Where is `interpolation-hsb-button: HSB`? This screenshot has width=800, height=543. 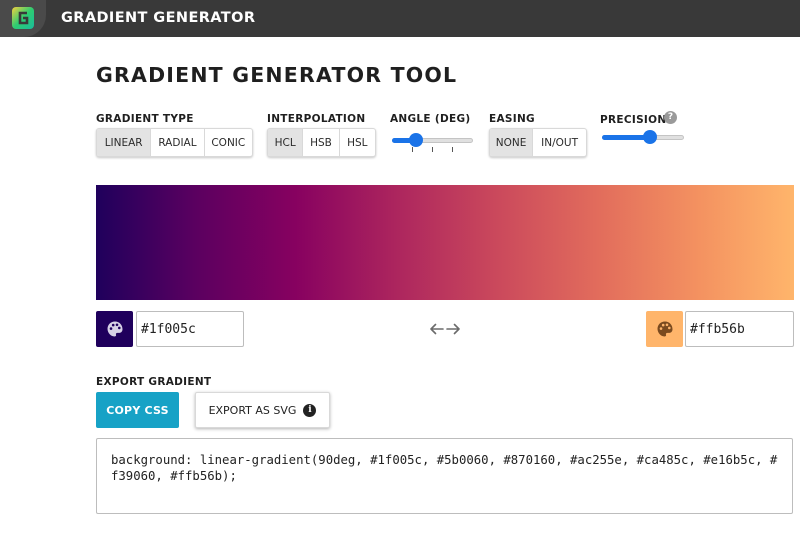 interpolation-hsb-button: HSB is located at coordinates (321, 142).